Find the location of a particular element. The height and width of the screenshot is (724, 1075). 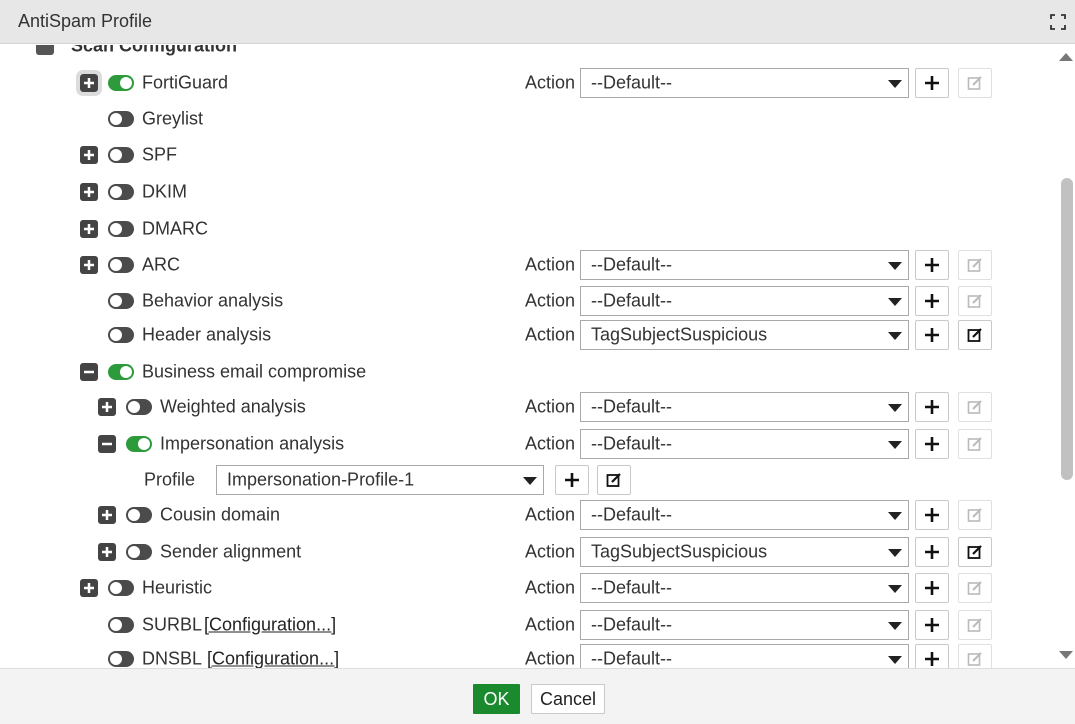

row-dmarc: DMARC is located at coordinates (528, 229).